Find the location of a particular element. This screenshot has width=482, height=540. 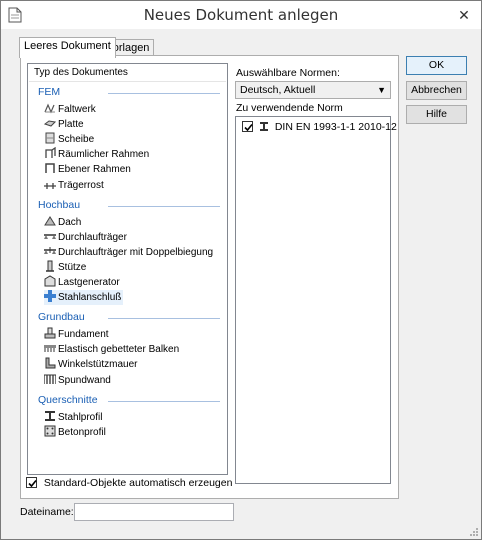

used-norm-label: Zu verwendende Norm is located at coordinates (289, 108).